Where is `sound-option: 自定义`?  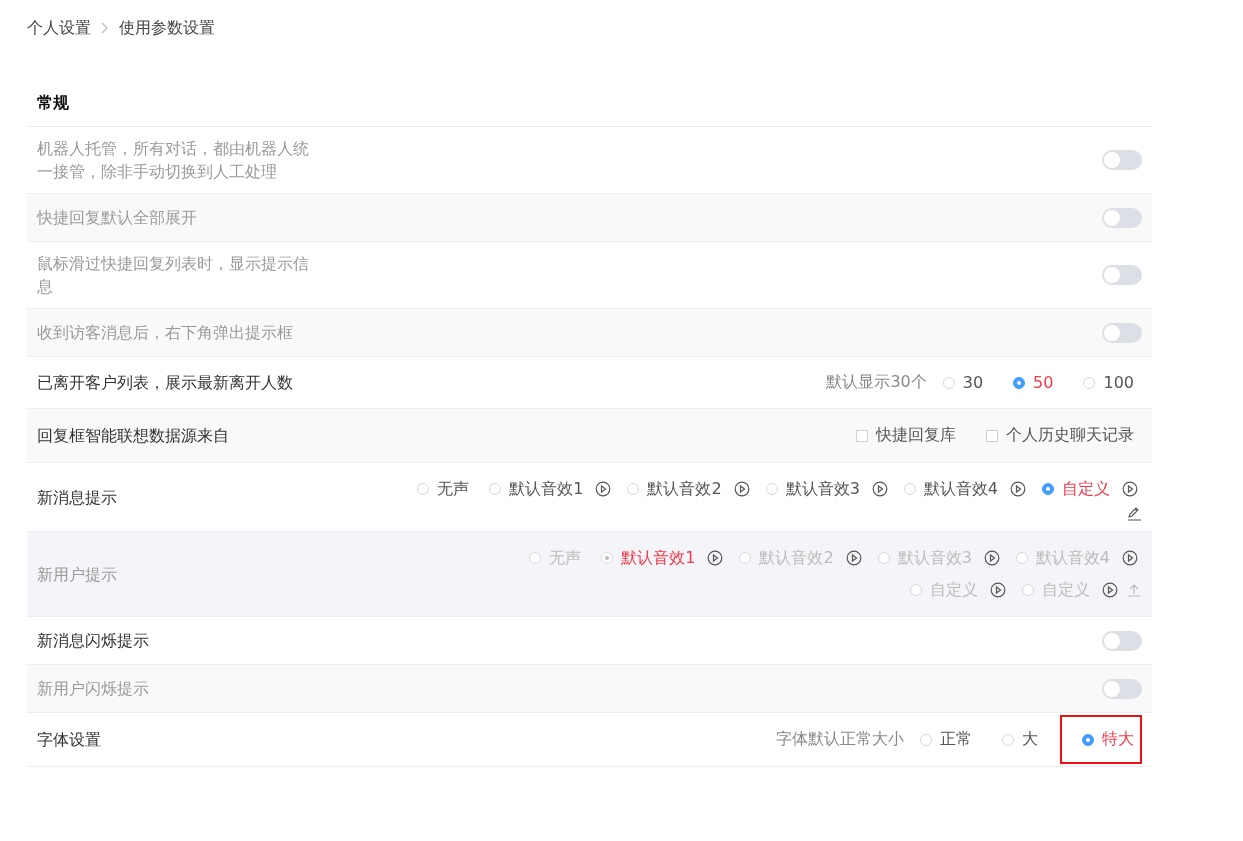 sound-option: 自定义 is located at coordinates (1076, 489).